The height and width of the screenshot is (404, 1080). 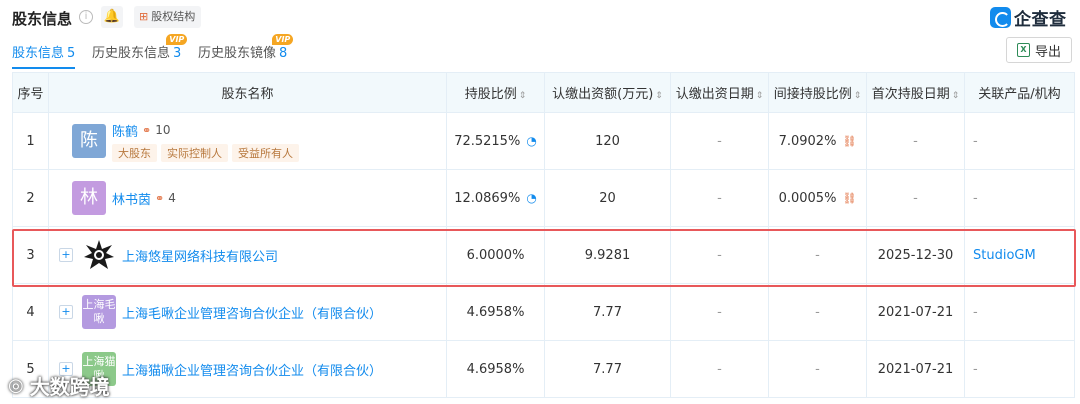 What do you see at coordinates (540, 17) in the screenshot?
I see `top-bar: 股东信息 i 🔔 ⊞ 股权结构 企查查` at bounding box center [540, 17].